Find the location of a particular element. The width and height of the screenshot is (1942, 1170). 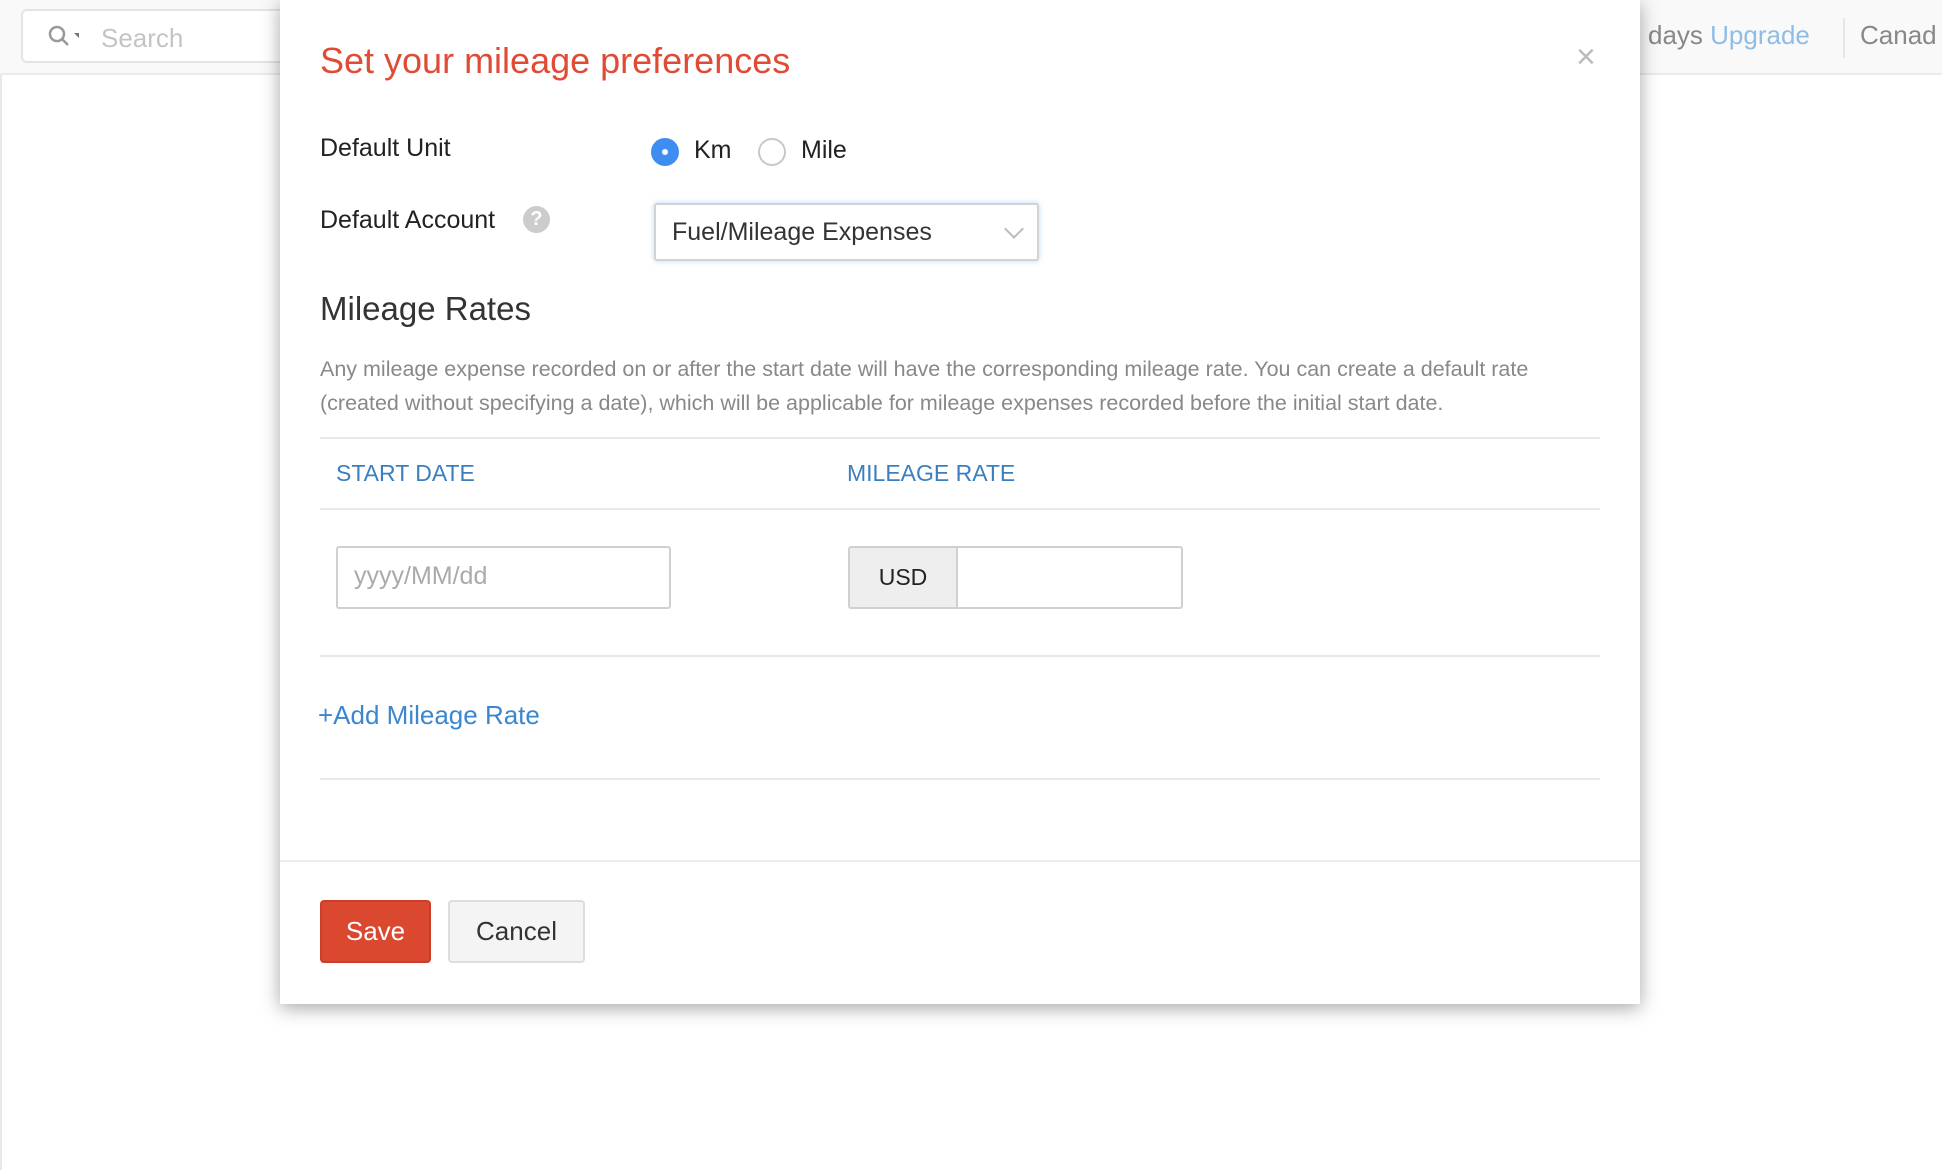

mileage-rate-input-group: USD is located at coordinates (1015, 577).